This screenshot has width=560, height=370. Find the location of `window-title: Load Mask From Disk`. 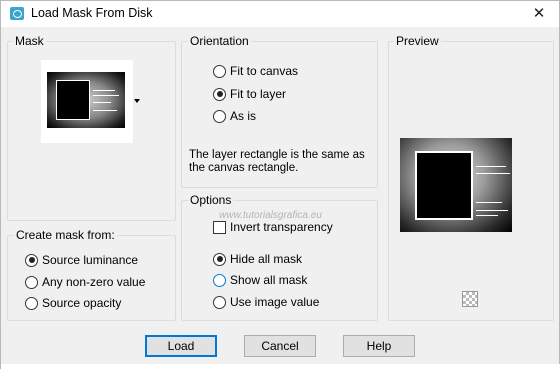

window-title: Load Mask From Disk is located at coordinates (92, 13).